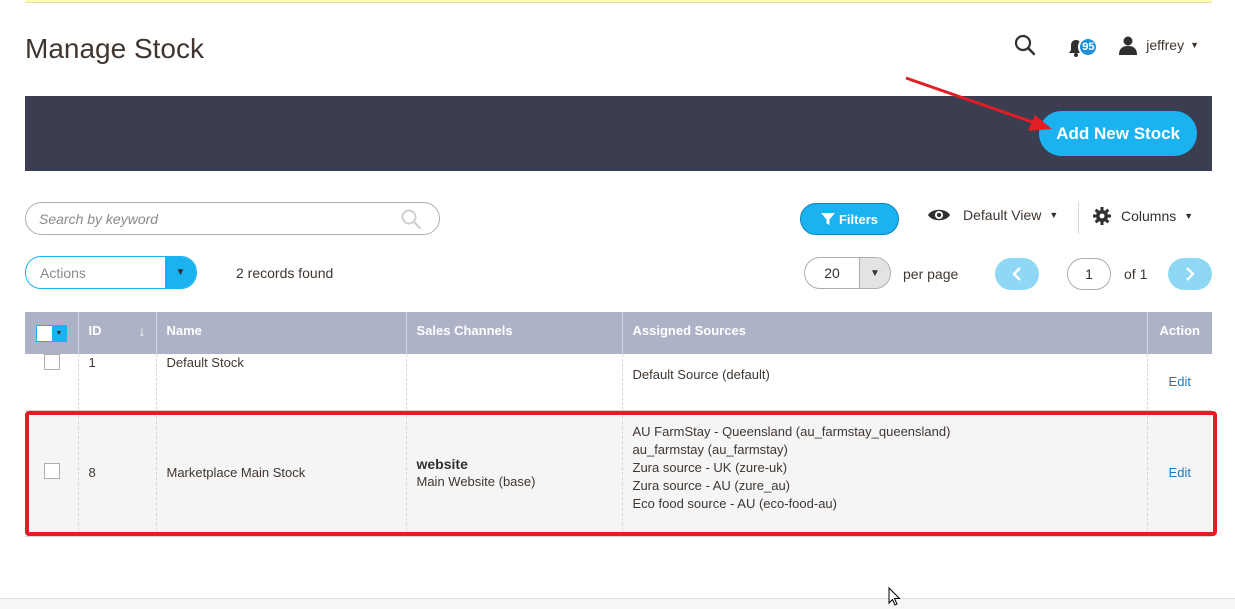  Describe the element at coordinates (1002, 215) in the screenshot. I see `view-label: Default View` at that location.